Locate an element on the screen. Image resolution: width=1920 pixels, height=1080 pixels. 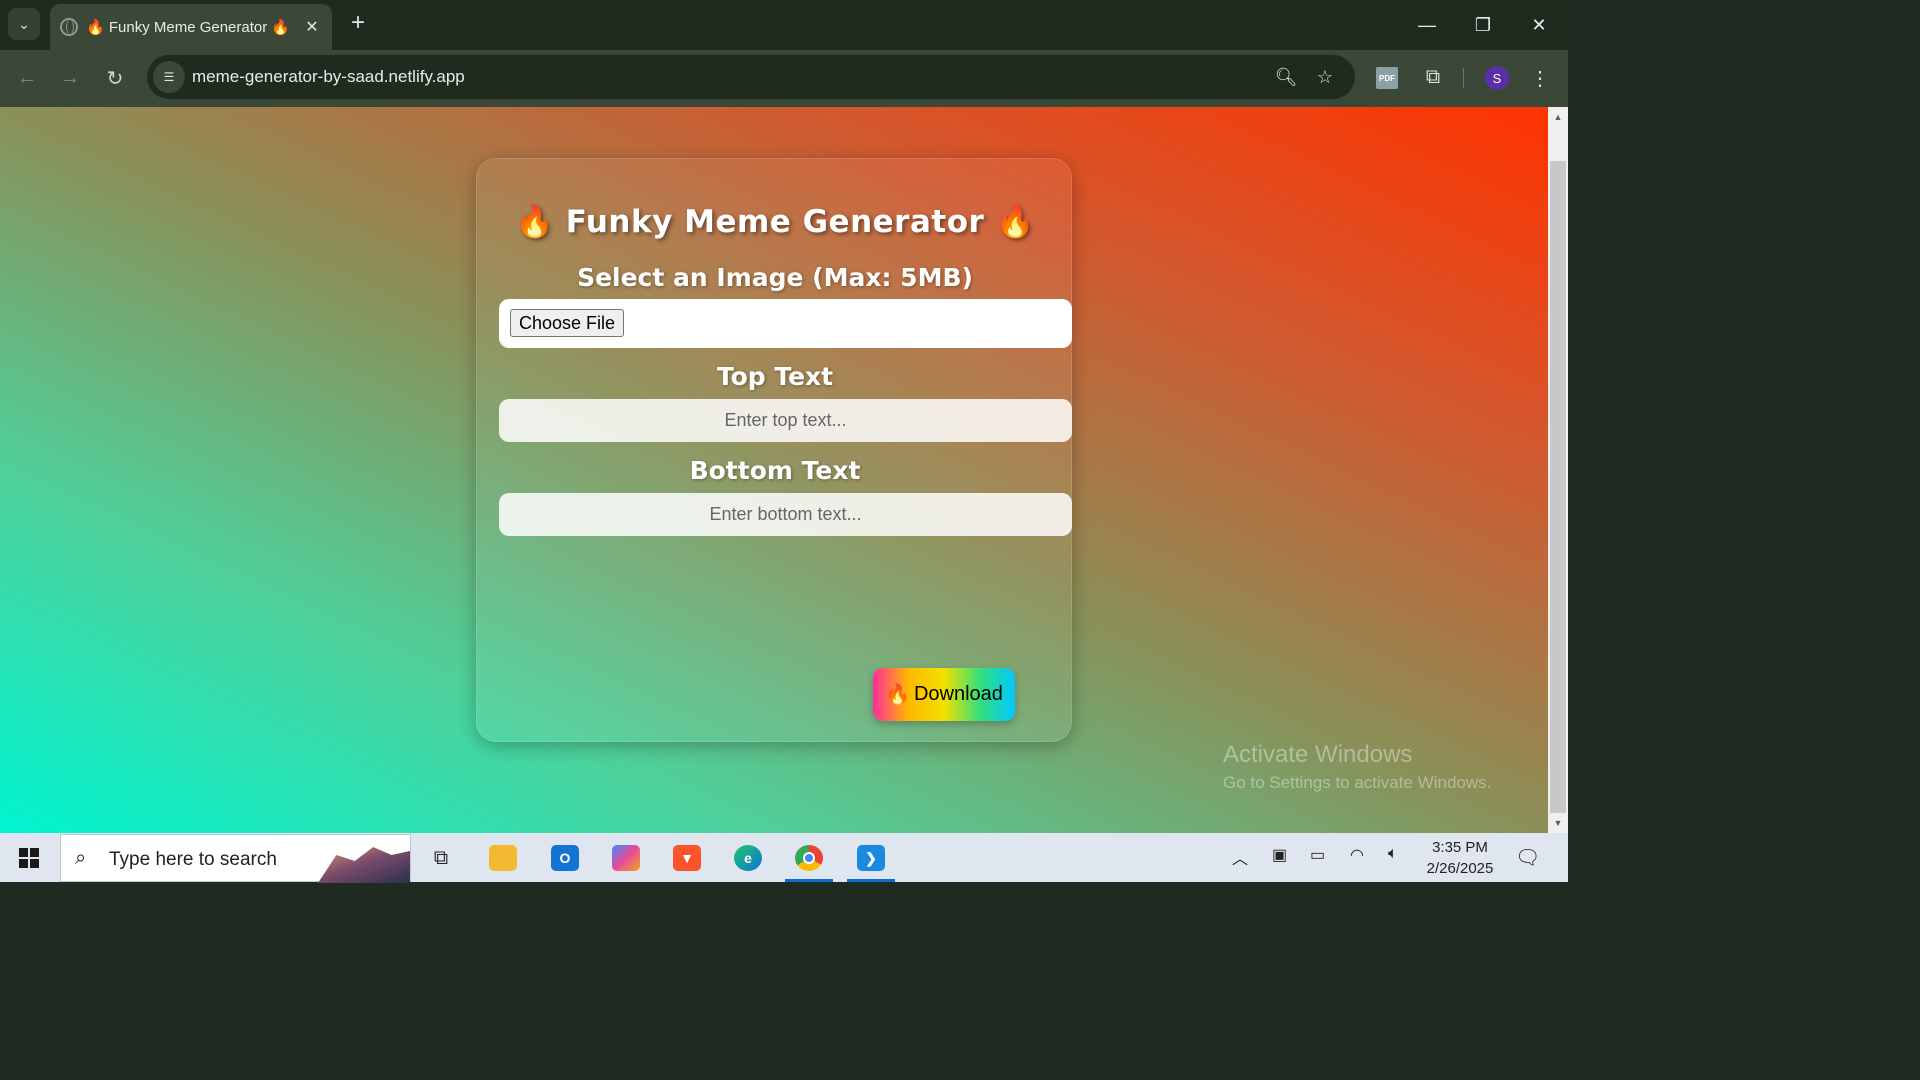
browser-titlebar: ⌄ 🔥 Funky Meme Generator 🔥 ✕ + — ❐ ✕ is located at coordinates (784, 25).